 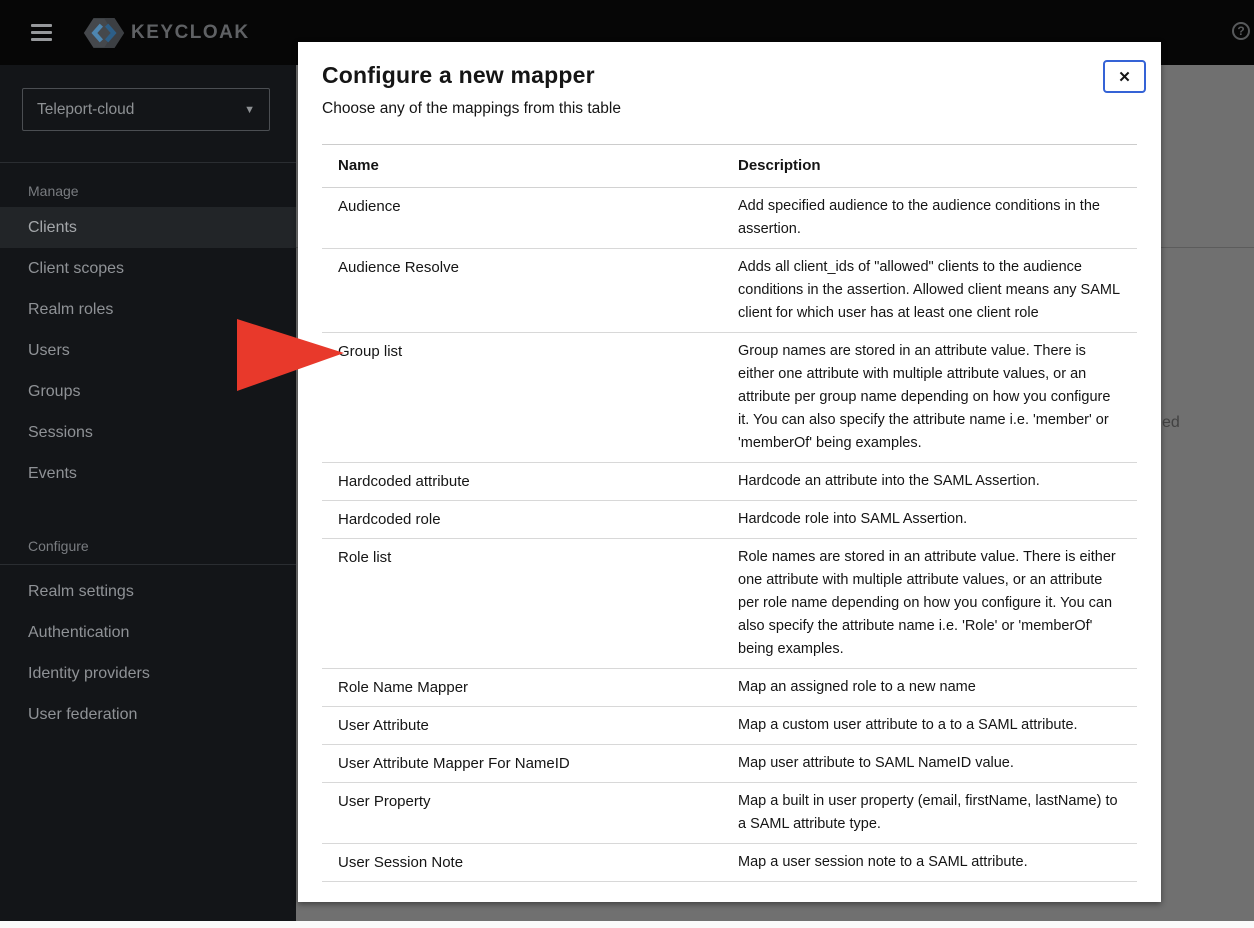 What do you see at coordinates (190, 32) in the screenshot?
I see `brand-text: KEYCLOAK` at bounding box center [190, 32].